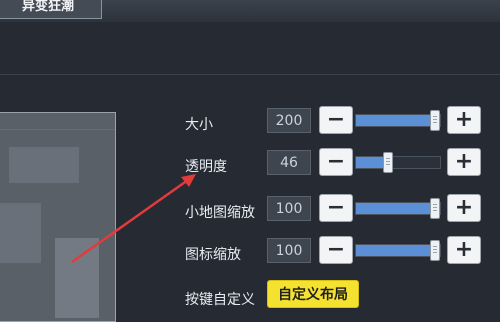 This screenshot has height=322, width=500. Describe the element at coordinates (130, 221) in the screenshot. I see `arrow-shaft` at that location.